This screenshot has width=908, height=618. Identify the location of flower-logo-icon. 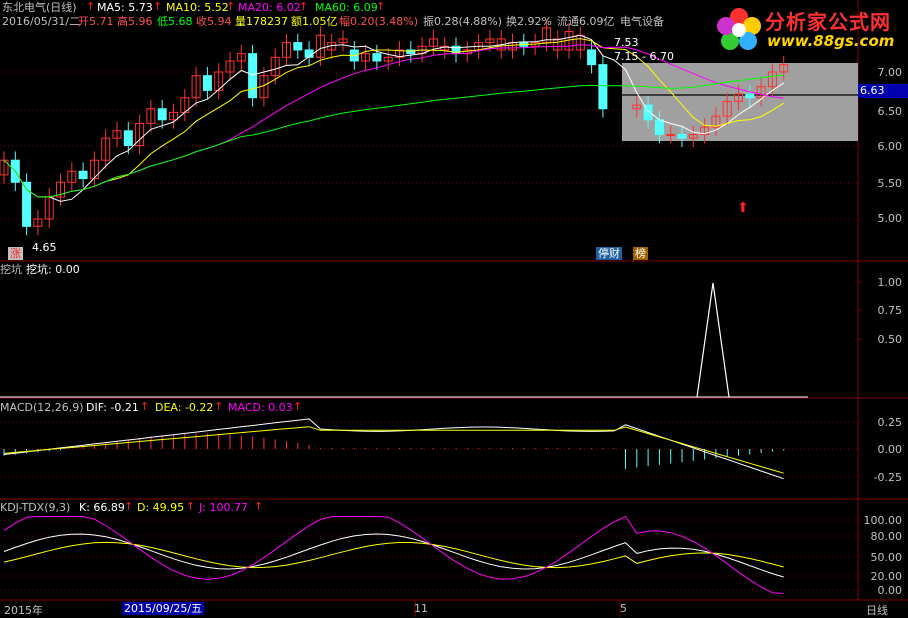
(739, 29).